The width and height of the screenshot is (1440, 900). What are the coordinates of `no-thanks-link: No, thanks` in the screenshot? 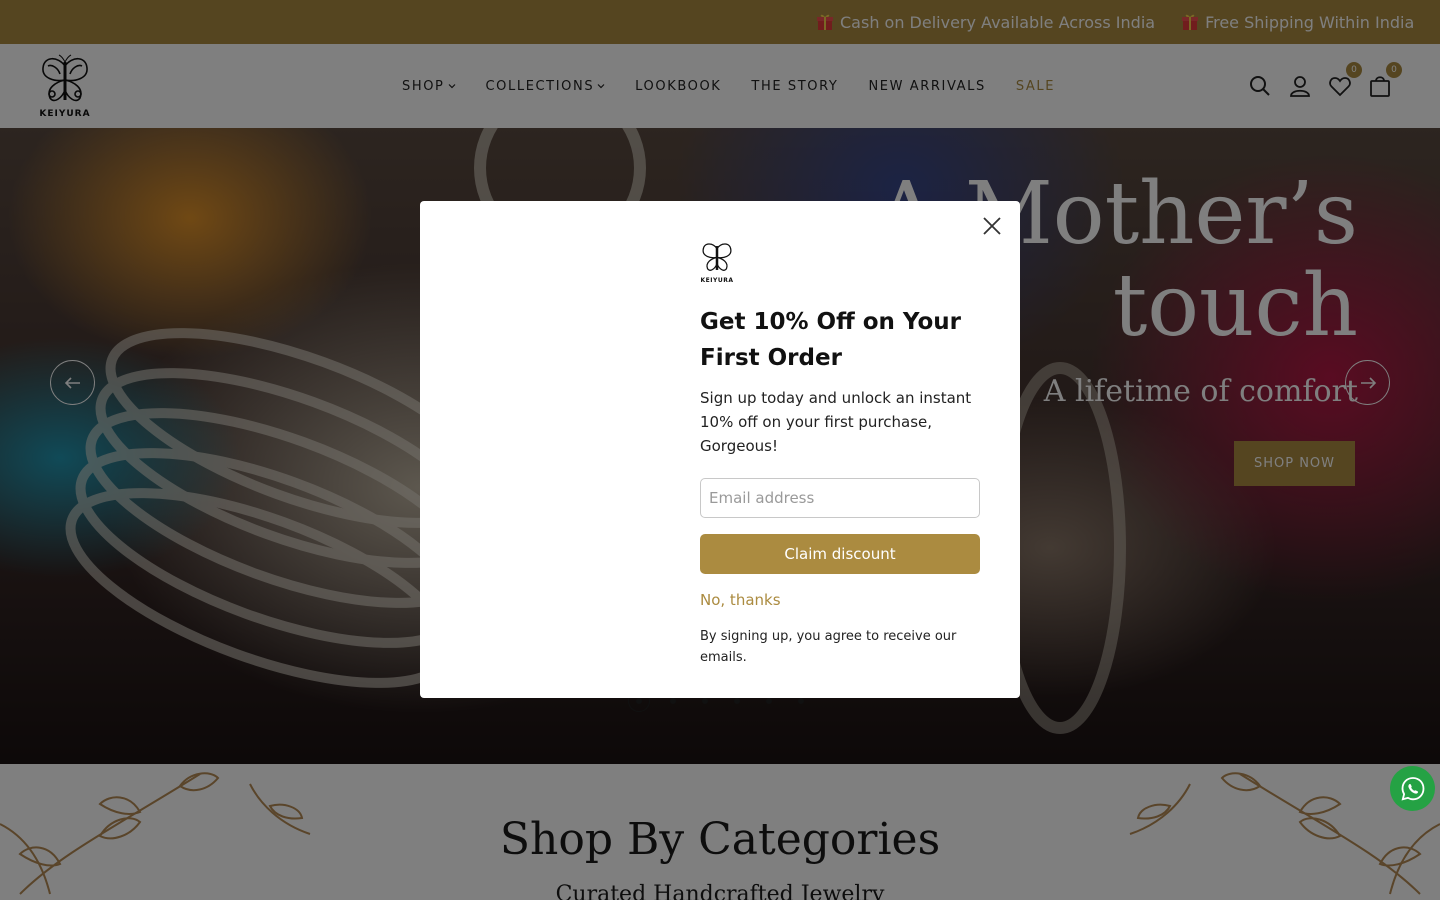 It's located at (740, 600).